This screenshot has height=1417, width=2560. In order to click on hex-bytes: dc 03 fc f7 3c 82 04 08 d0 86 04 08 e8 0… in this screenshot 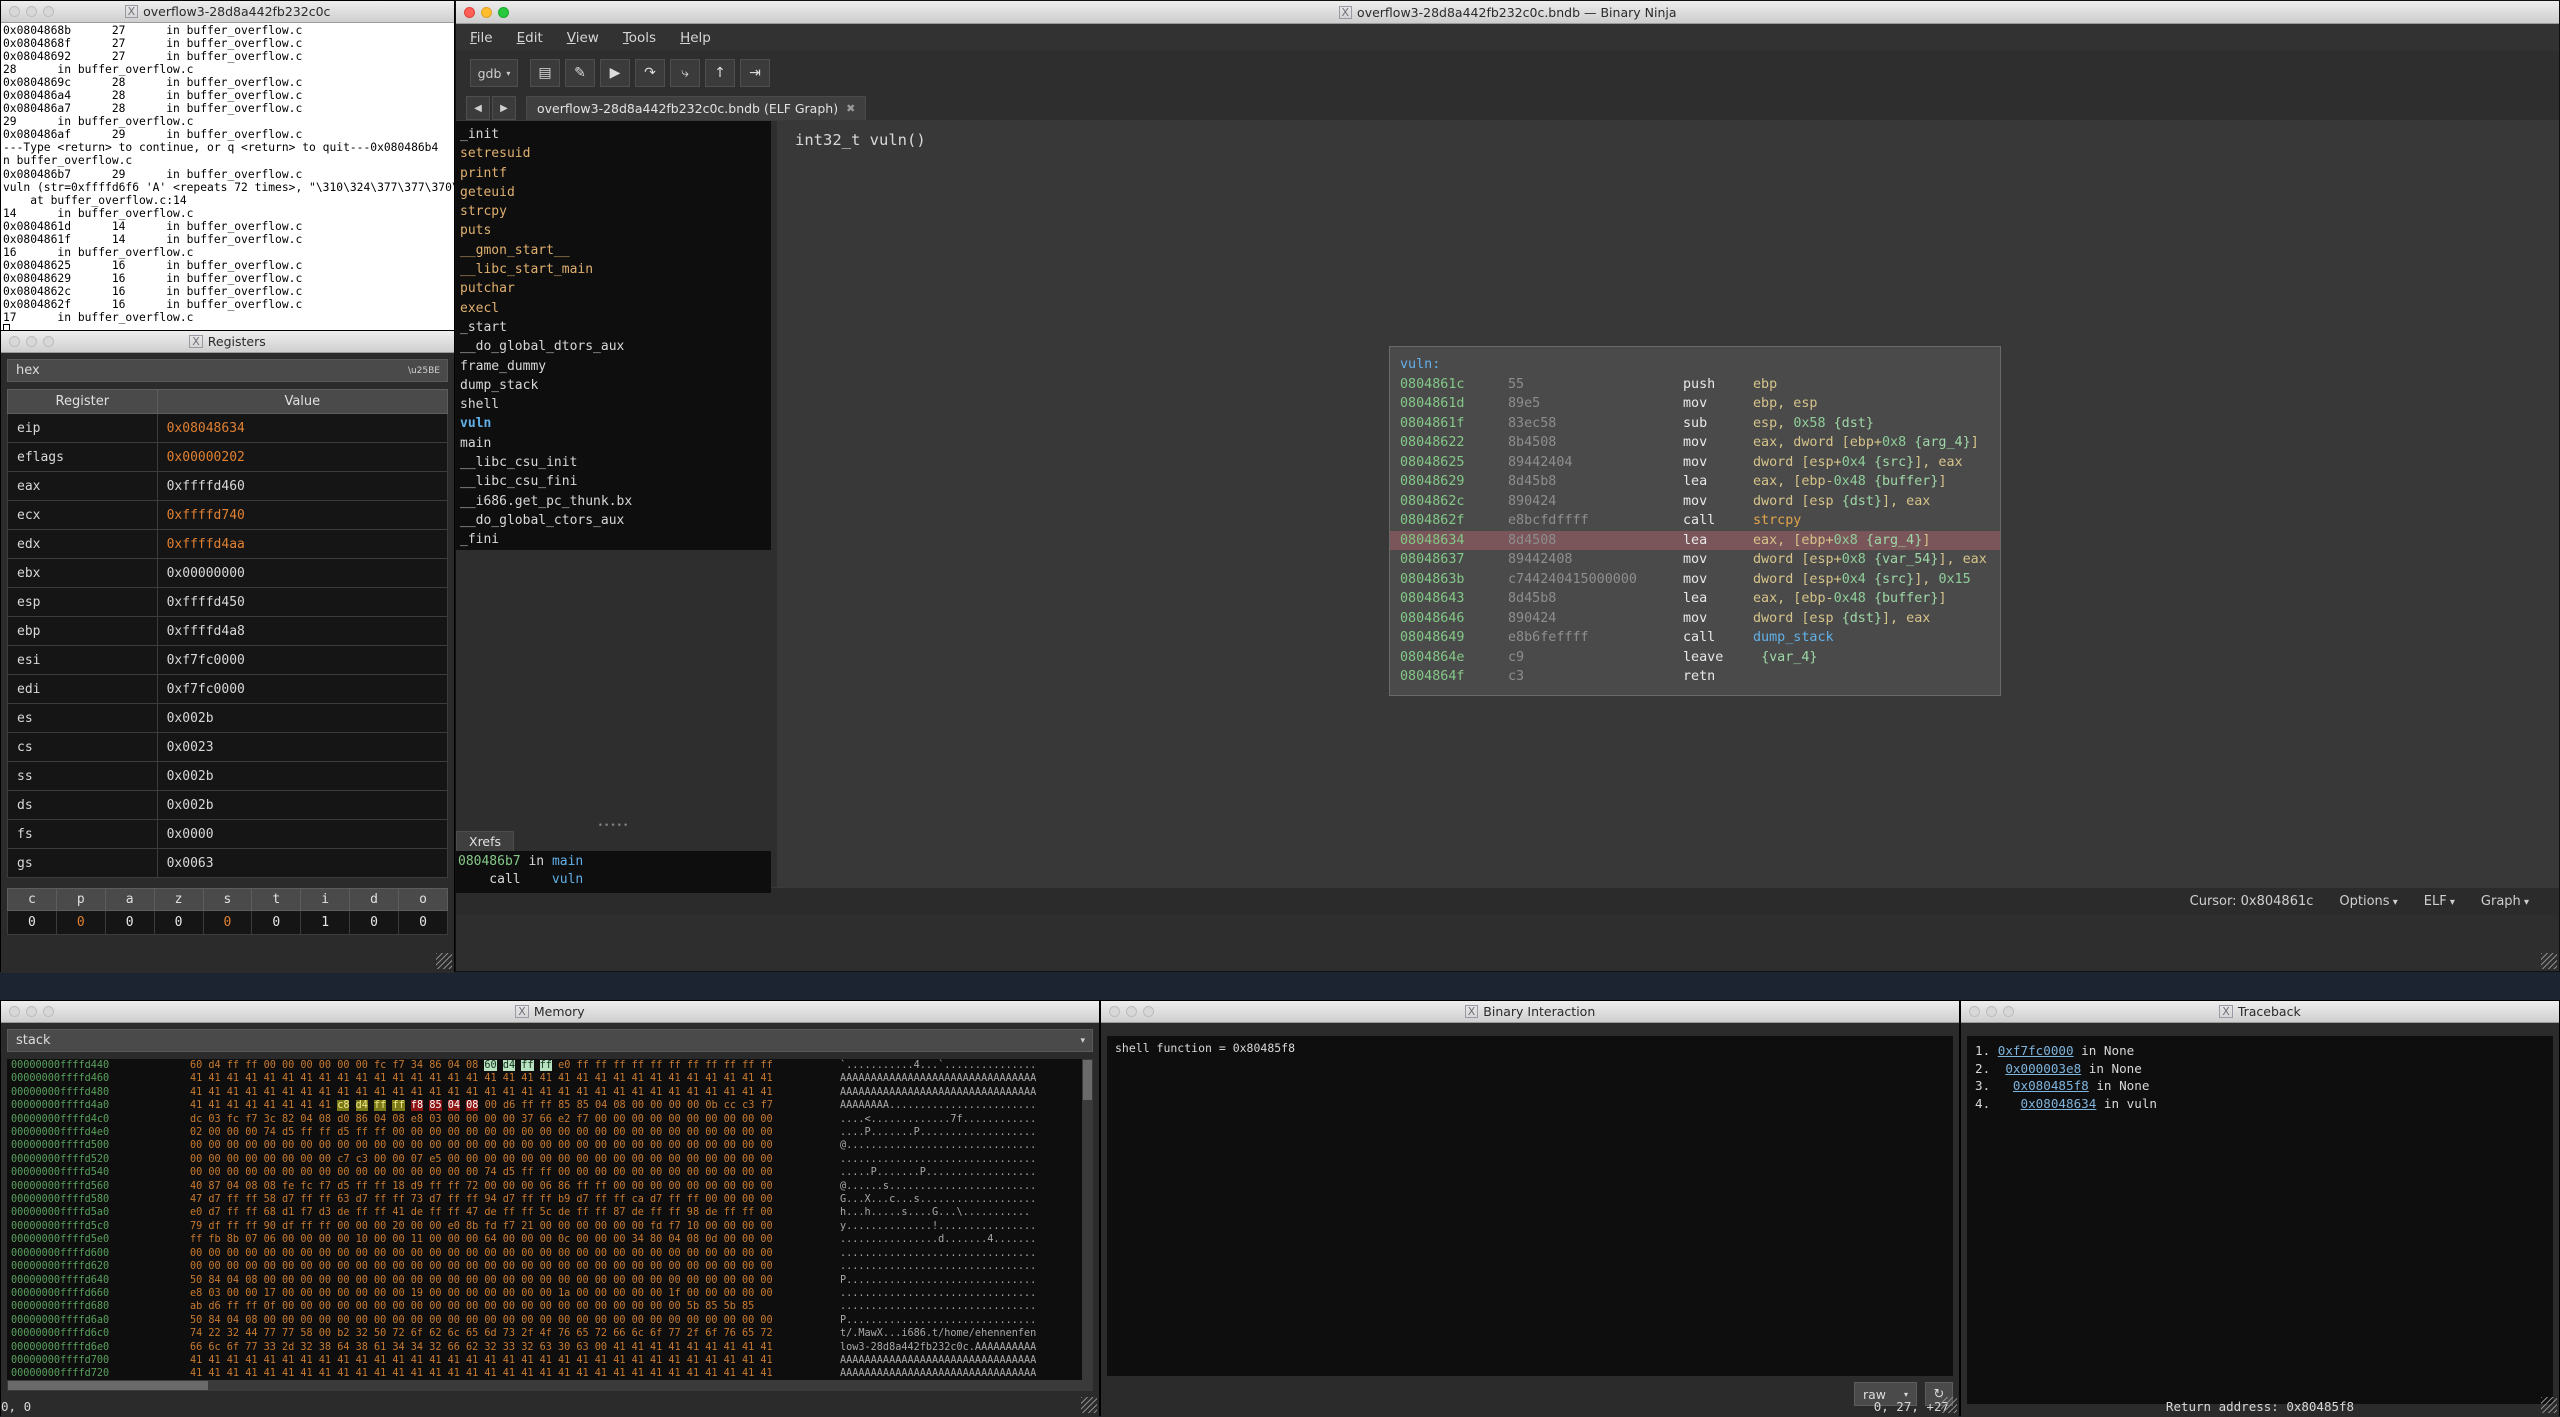, I will do `click(515, 1119)`.